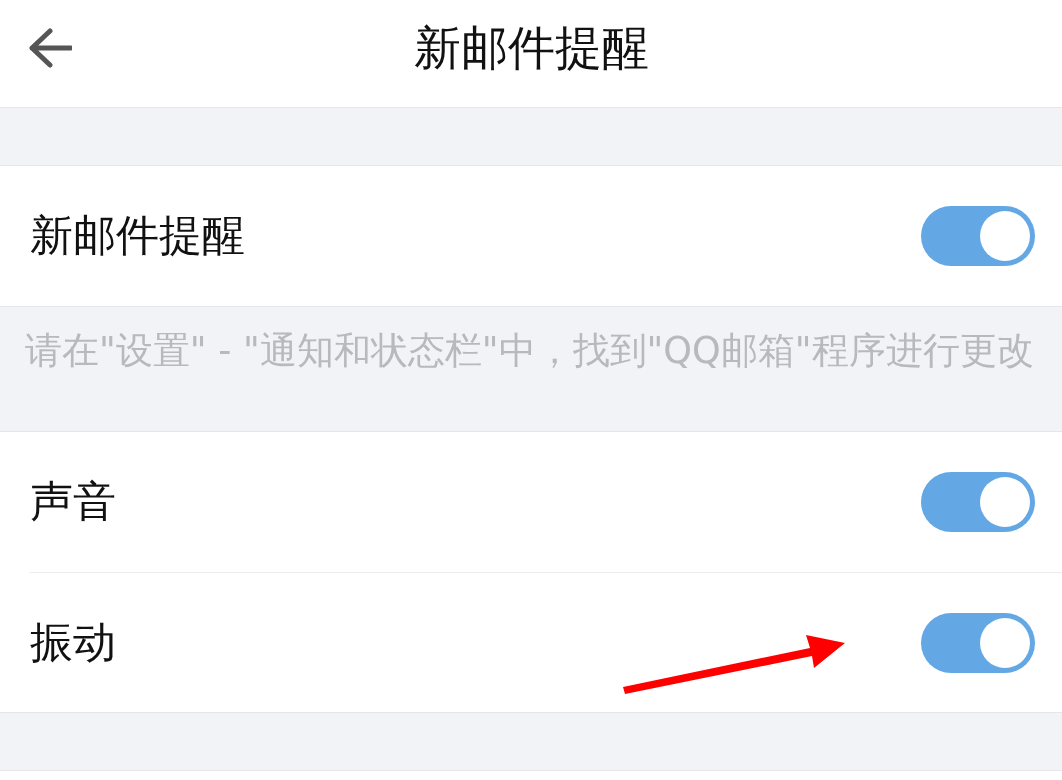  What do you see at coordinates (73, 502) in the screenshot?
I see `setting-label: 声音` at bounding box center [73, 502].